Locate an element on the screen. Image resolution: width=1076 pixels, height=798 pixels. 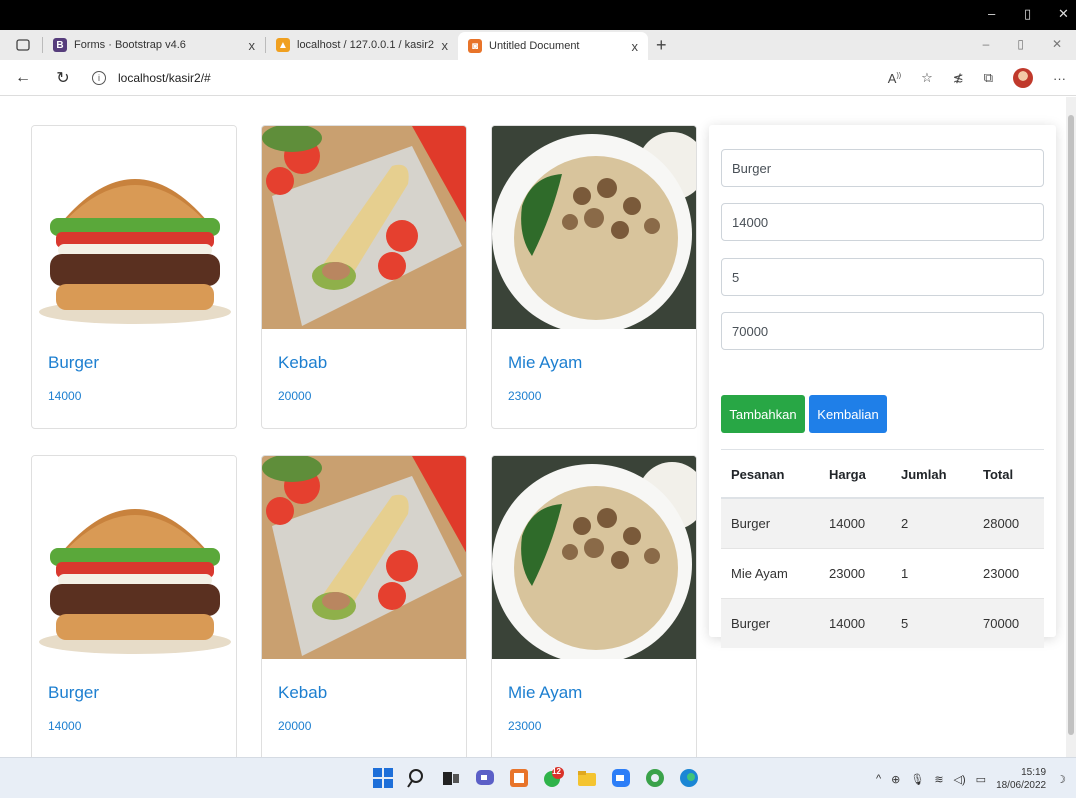
page-scrollbar is located at coordinates (1071, 427).